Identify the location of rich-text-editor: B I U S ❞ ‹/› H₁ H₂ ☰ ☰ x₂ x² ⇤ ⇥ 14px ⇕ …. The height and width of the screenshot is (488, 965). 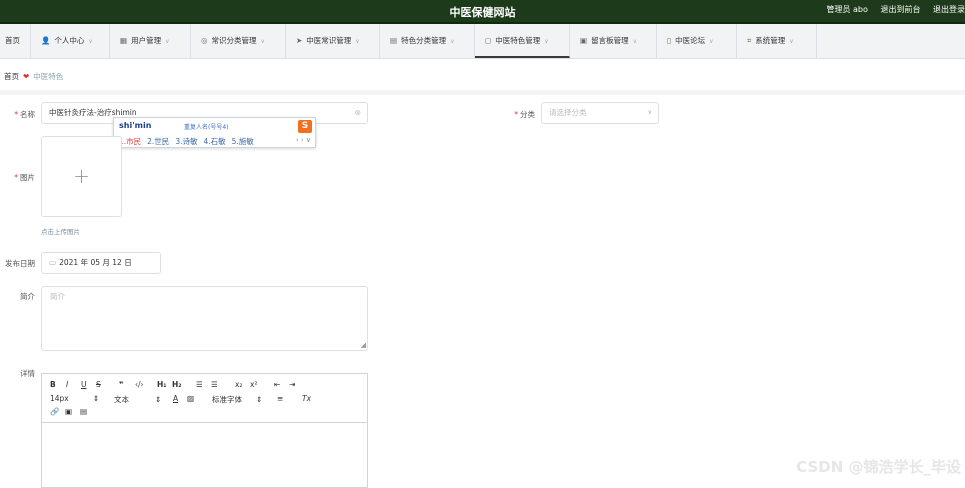
(204, 430).